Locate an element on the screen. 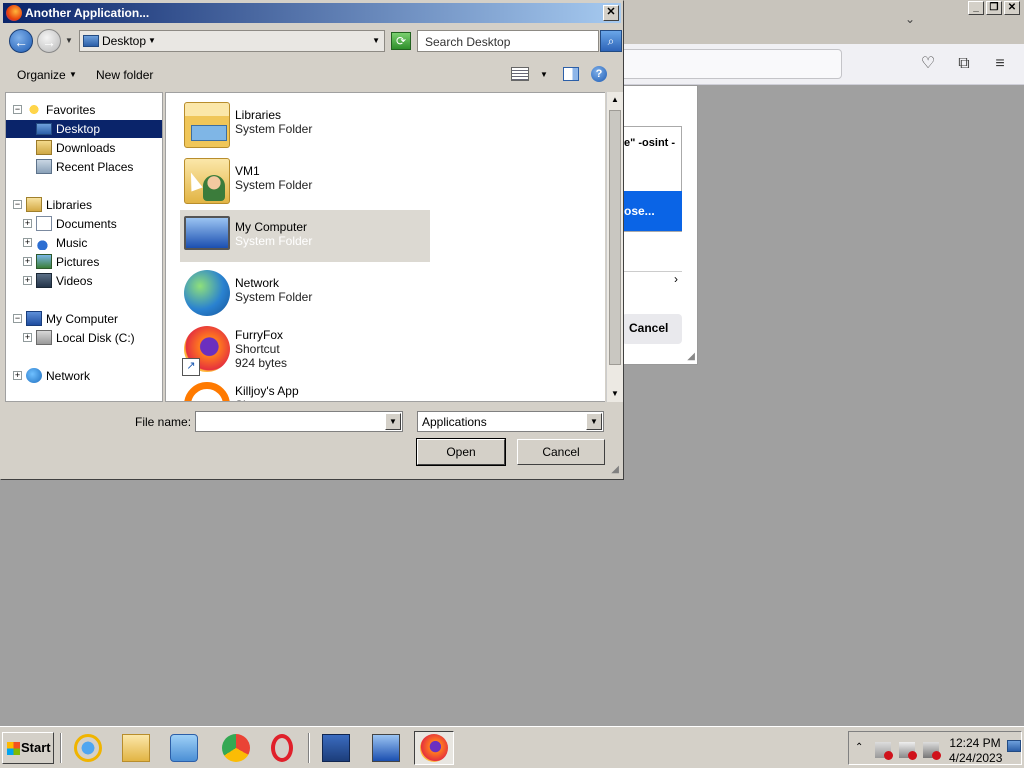 This screenshot has height=768, width=1024. media-player-button is located at coordinates (184, 748).